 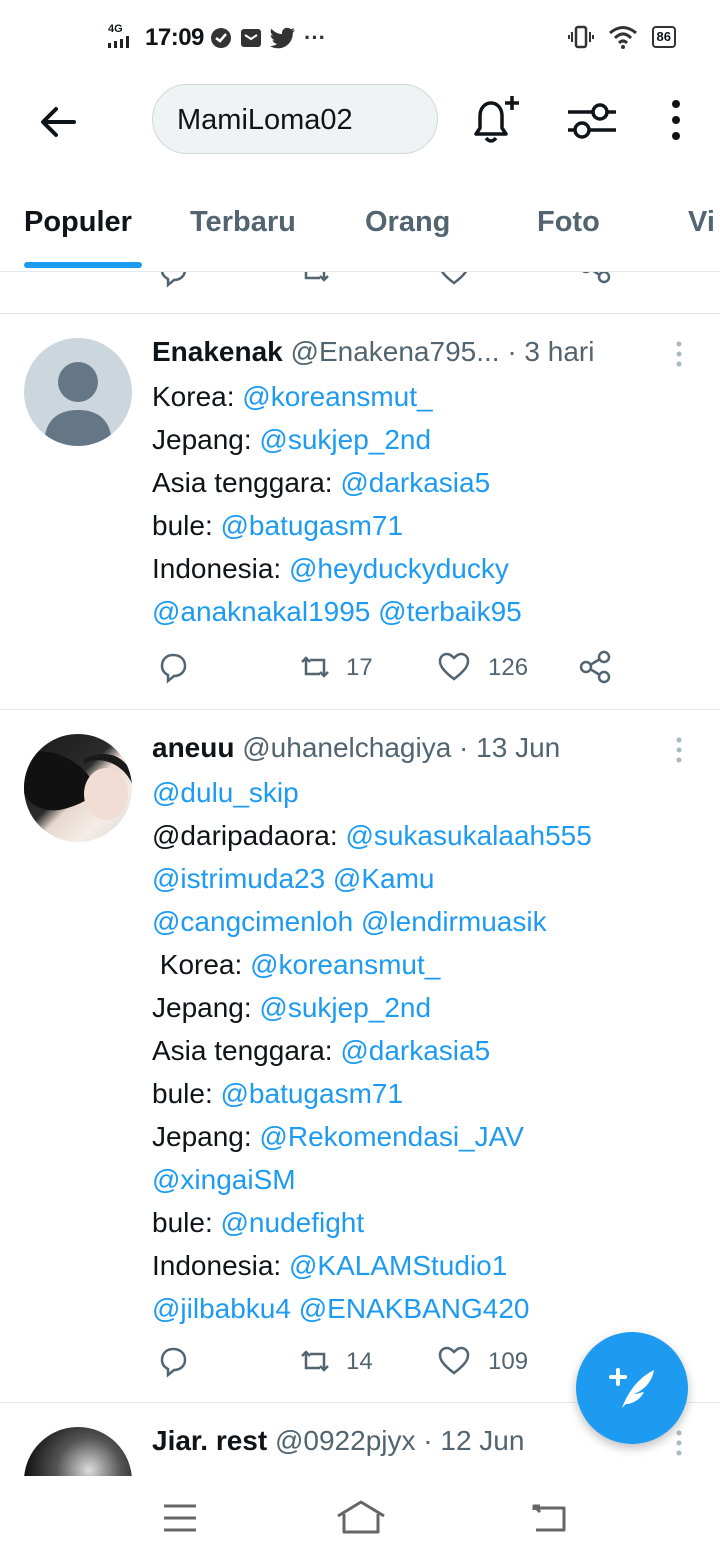 What do you see at coordinates (209, 1440) in the screenshot?
I see `display-name: Jiar. rest` at bounding box center [209, 1440].